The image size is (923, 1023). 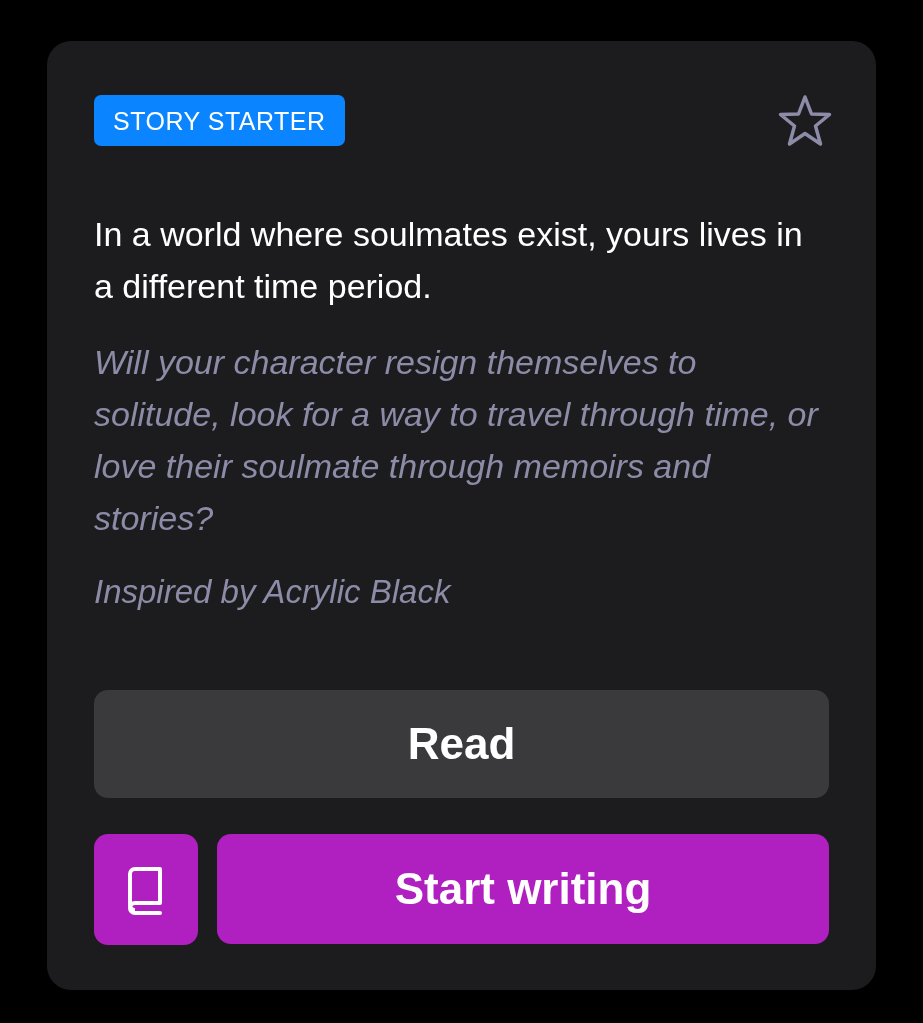 What do you see at coordinates (449, 260) in the screenshot?
I see `prompt-title: In a world where soulmates exist, yours lives in a different time period.` at bounding box center [449, 260].